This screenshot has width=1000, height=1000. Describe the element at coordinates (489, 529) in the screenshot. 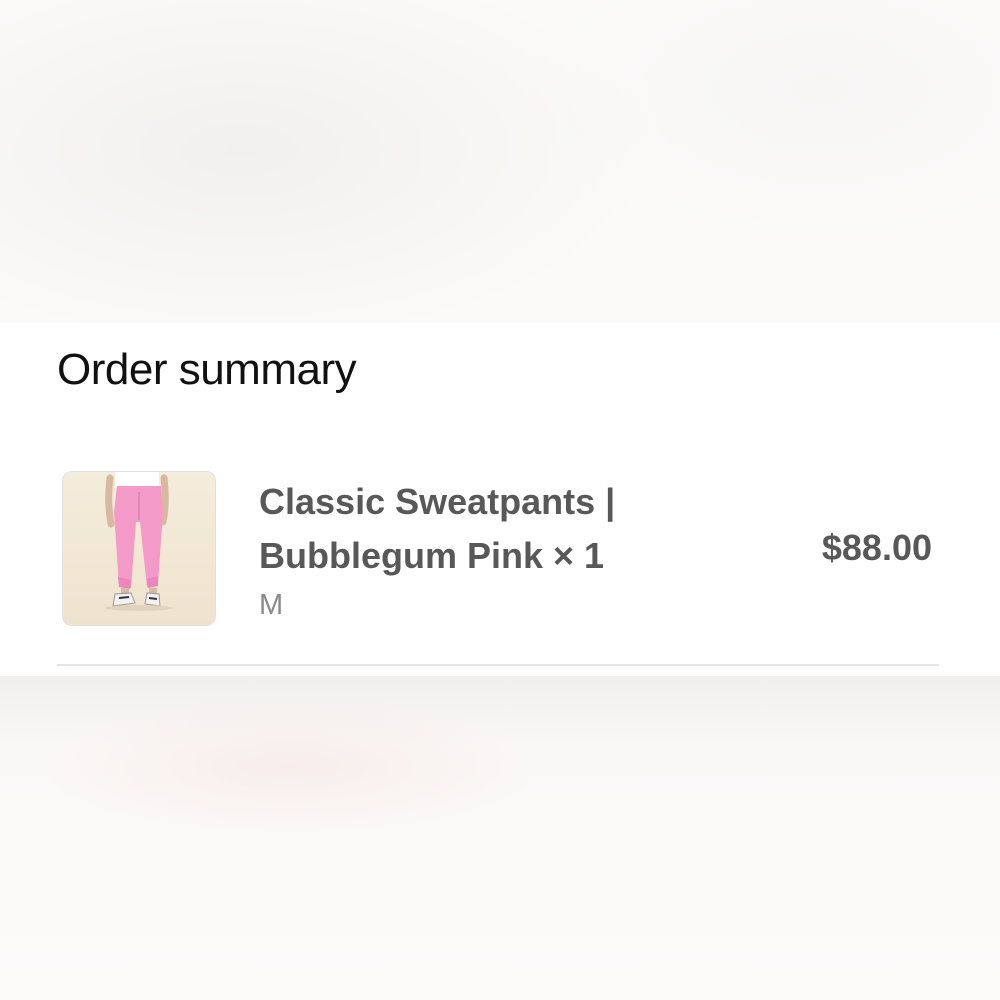

I see `product-name: Classic Sweatpants | Bubblegum Pink × 1` at that location.